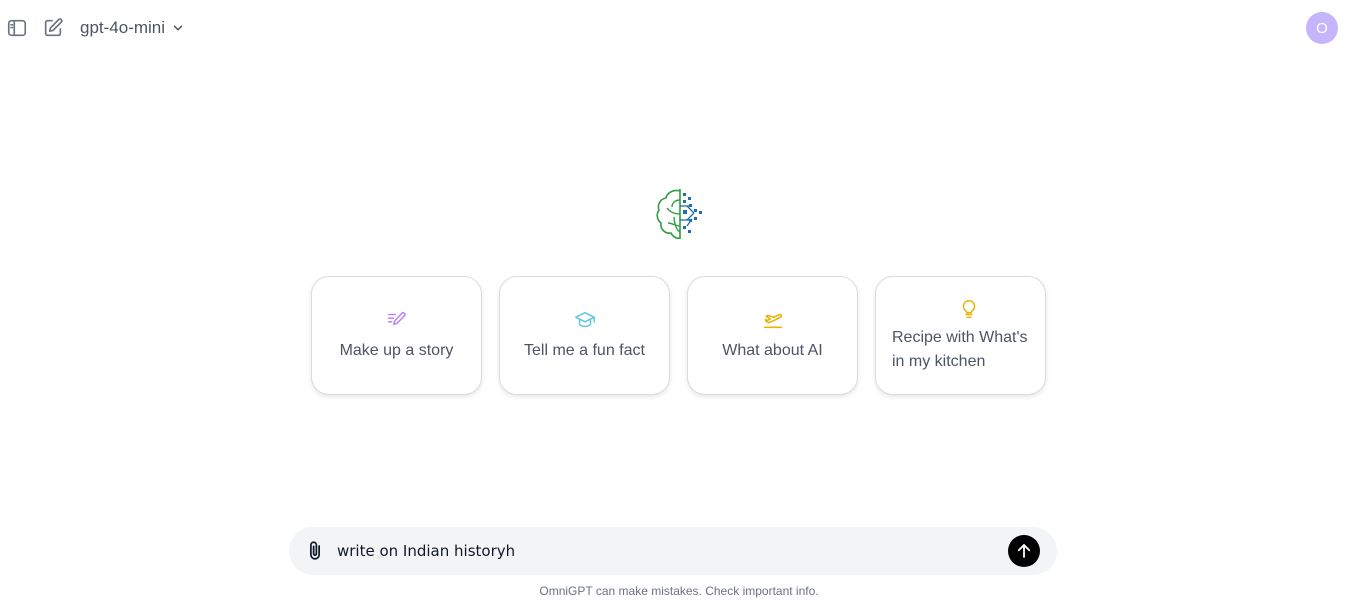  Describe the element at coordinates (772, 335) in the screenshot. I see `suggestion-card-ai: What about AI` at that location.